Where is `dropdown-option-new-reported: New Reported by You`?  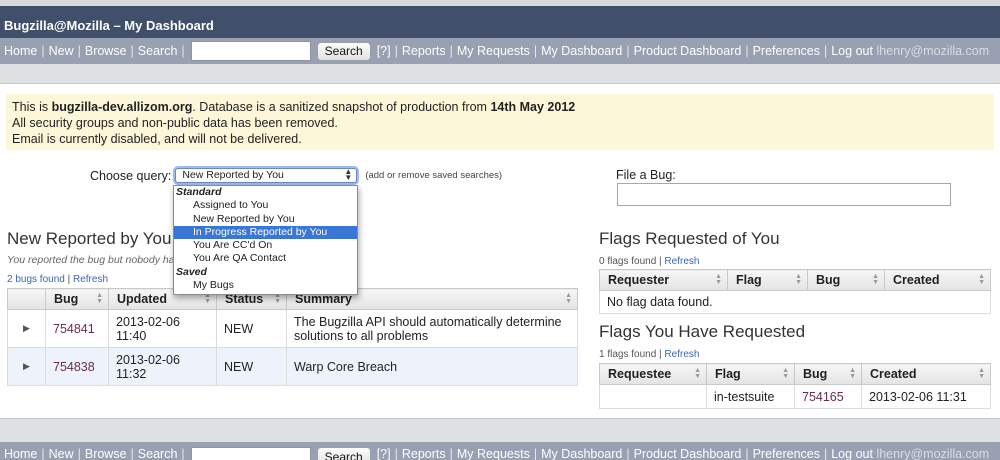
dropdown-option-new-reported: New Reported by You is located at coordinates (265, 219).